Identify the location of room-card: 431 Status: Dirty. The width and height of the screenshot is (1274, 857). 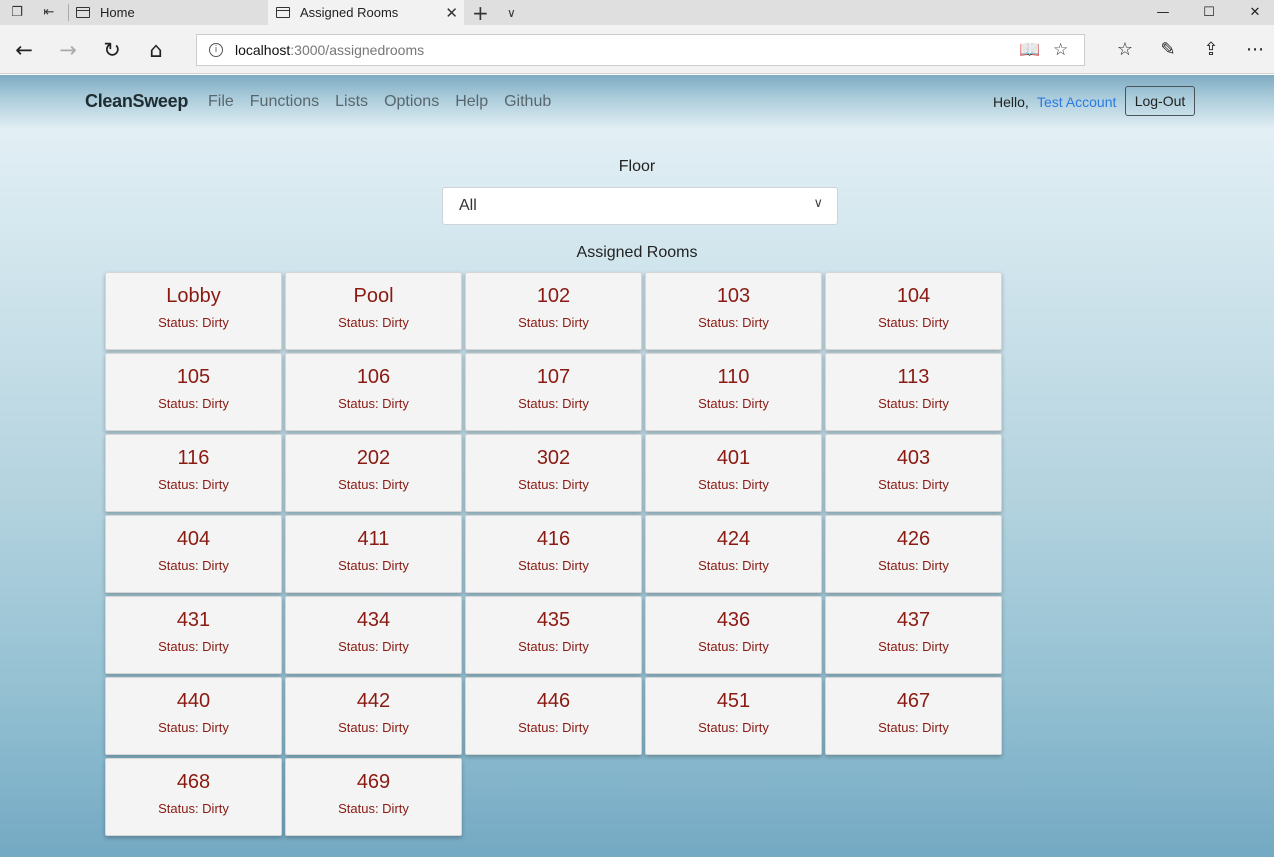
(193, 635).